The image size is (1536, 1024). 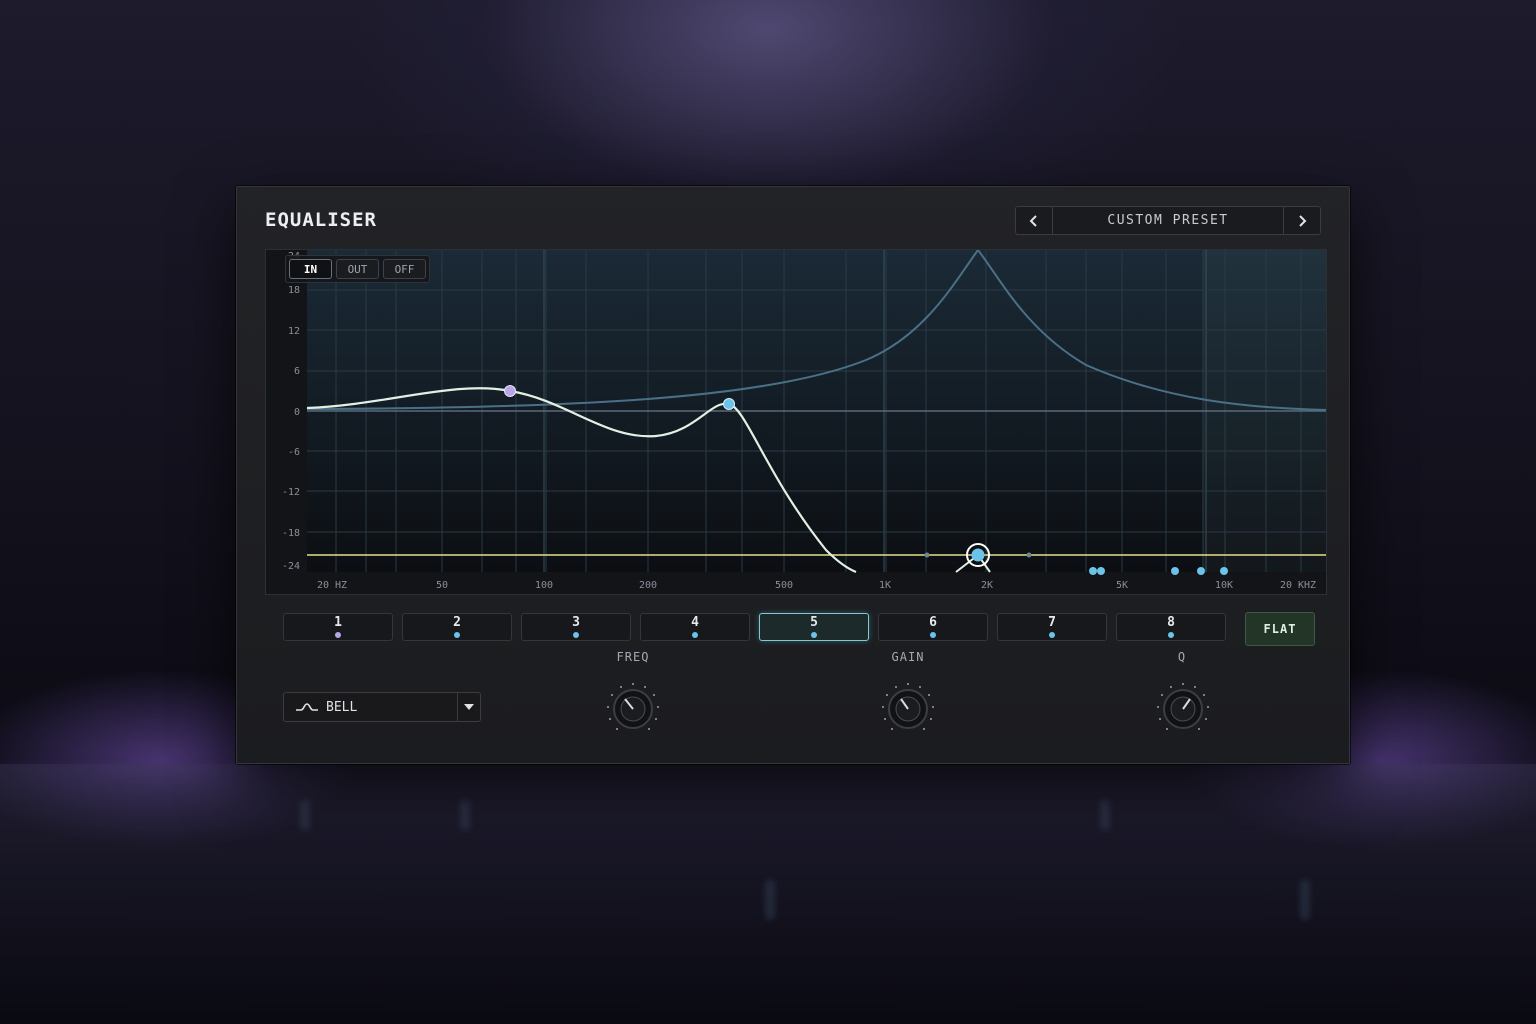 I want to click on chevron-right-icon, so click(x=1303, y=220).